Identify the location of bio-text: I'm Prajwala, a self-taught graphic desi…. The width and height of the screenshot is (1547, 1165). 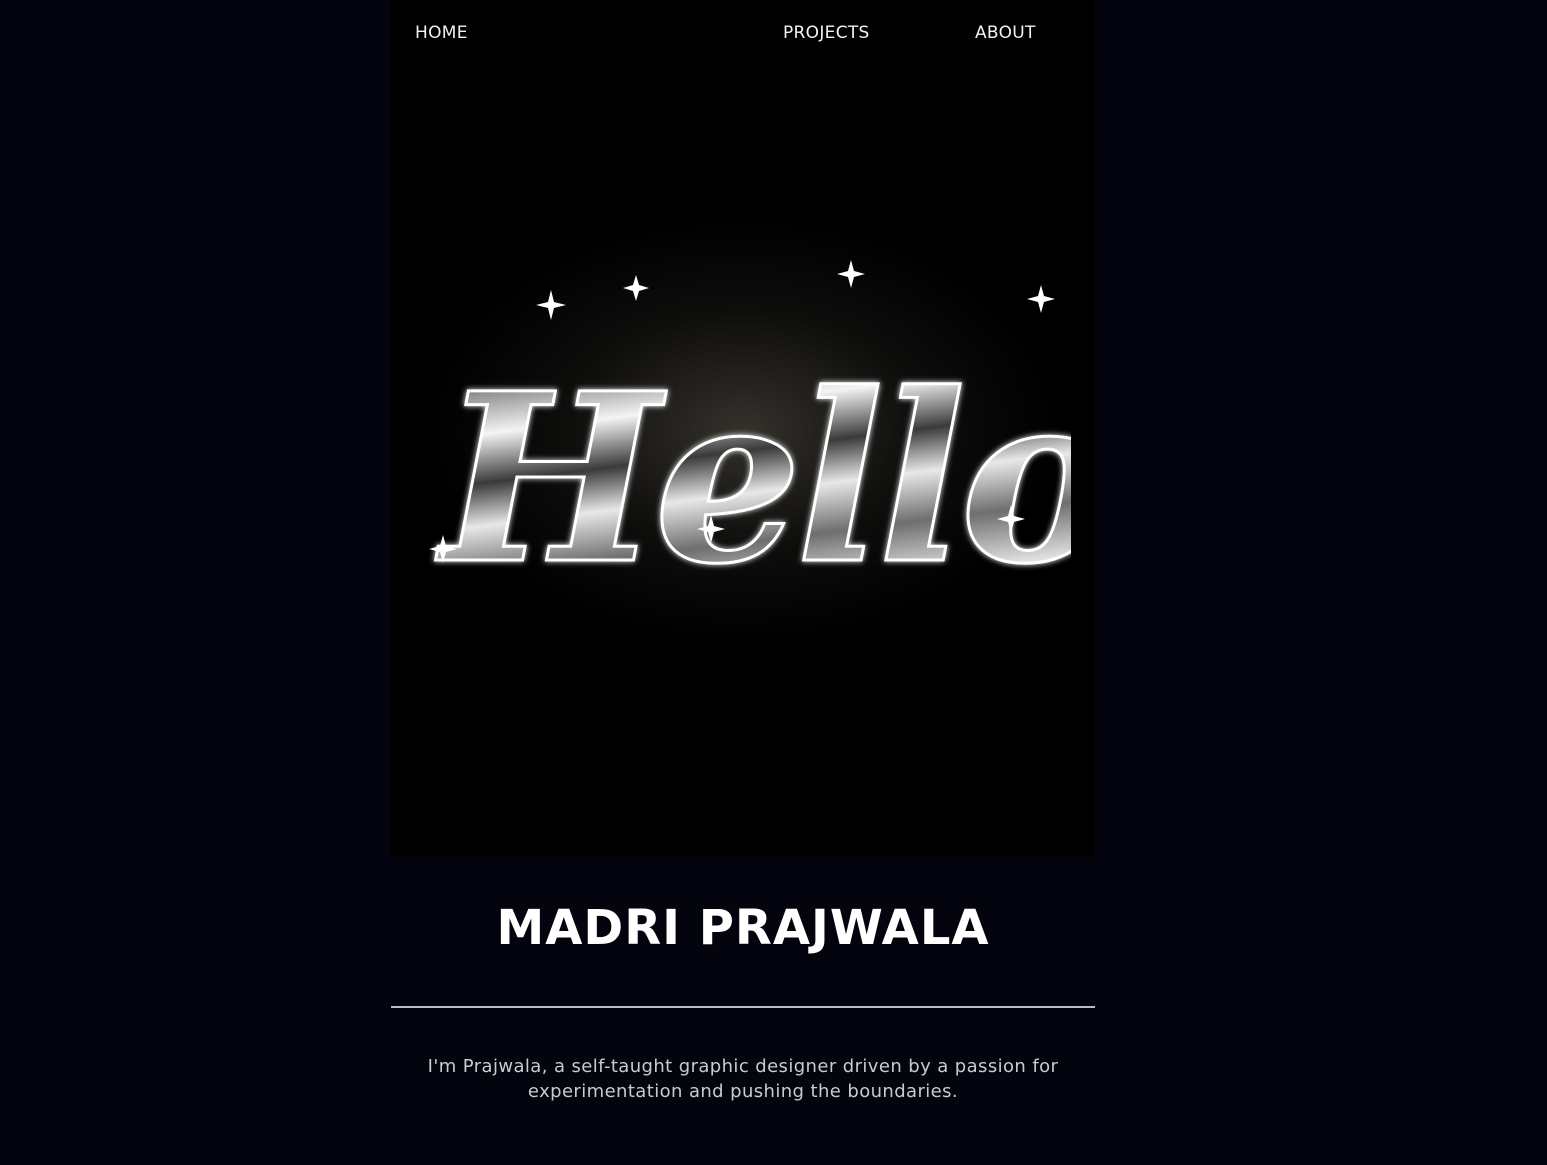
(743, 1079).